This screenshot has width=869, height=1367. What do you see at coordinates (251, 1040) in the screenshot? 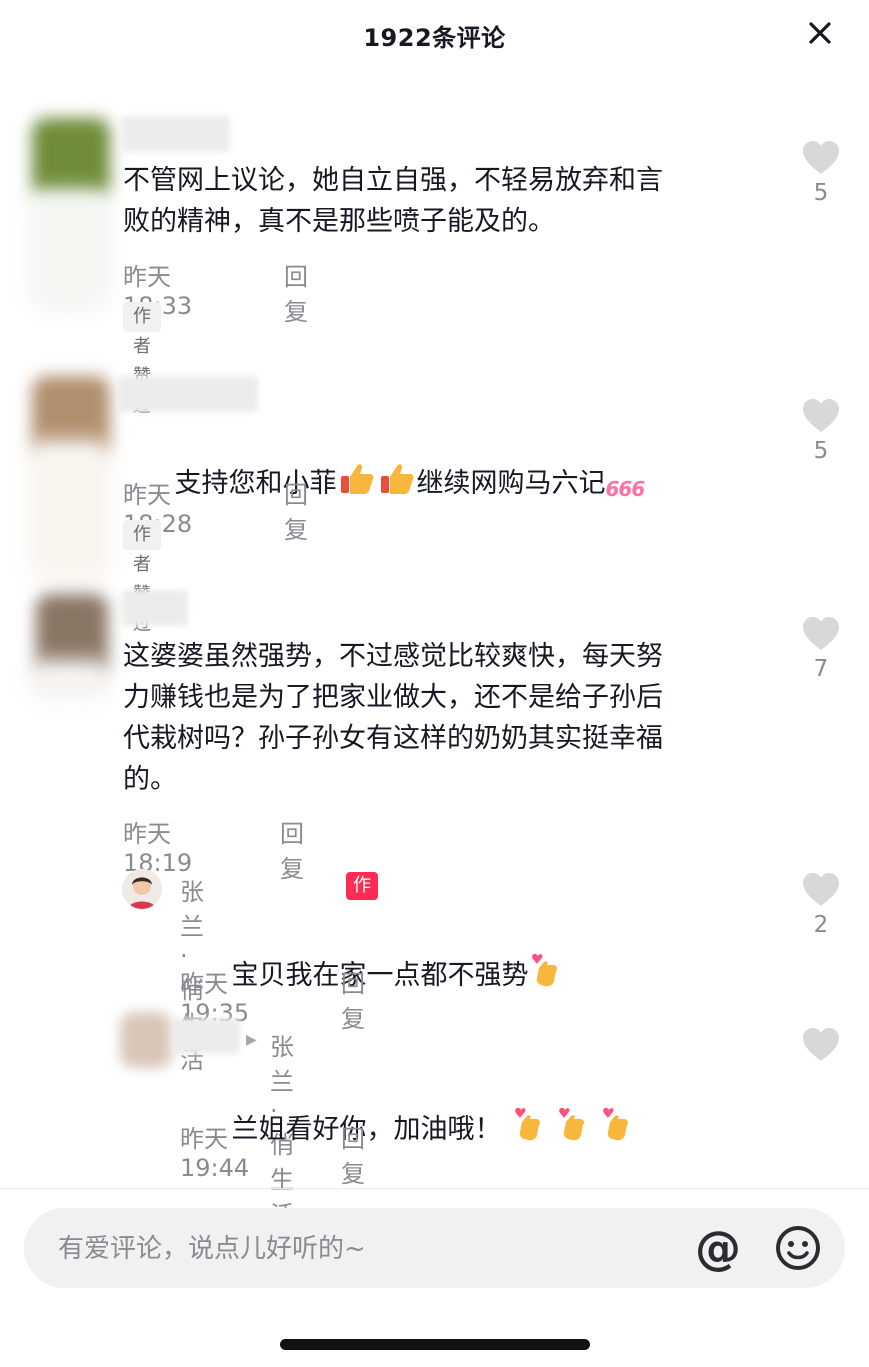
I see `reply-to-arrow-icon: ▶` at bounding box center [251, 1040].